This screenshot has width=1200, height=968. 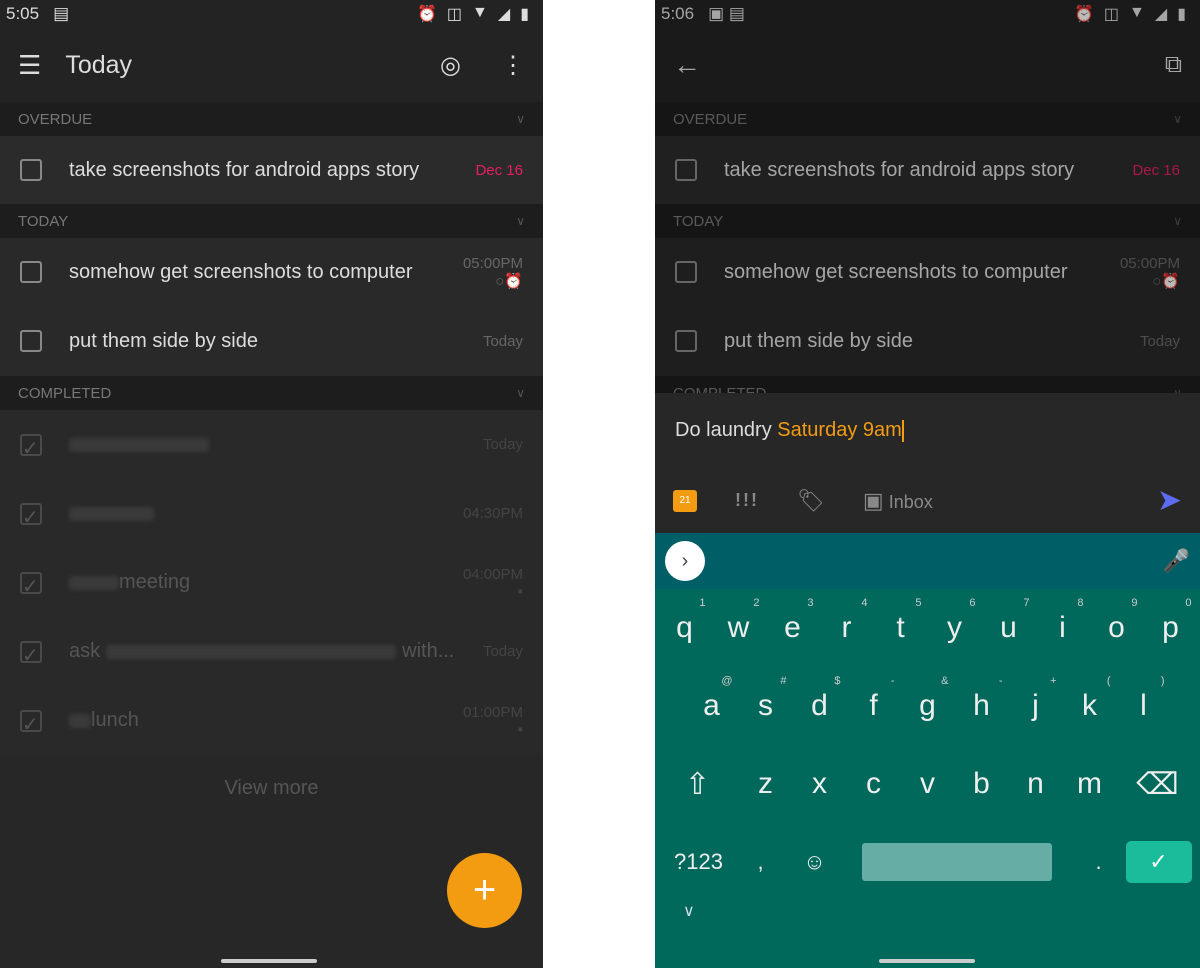 What do you see at coordinates (685, 500) in the screenshot?
I see `calendar-icon: 21` at bounding box center [685, 500].